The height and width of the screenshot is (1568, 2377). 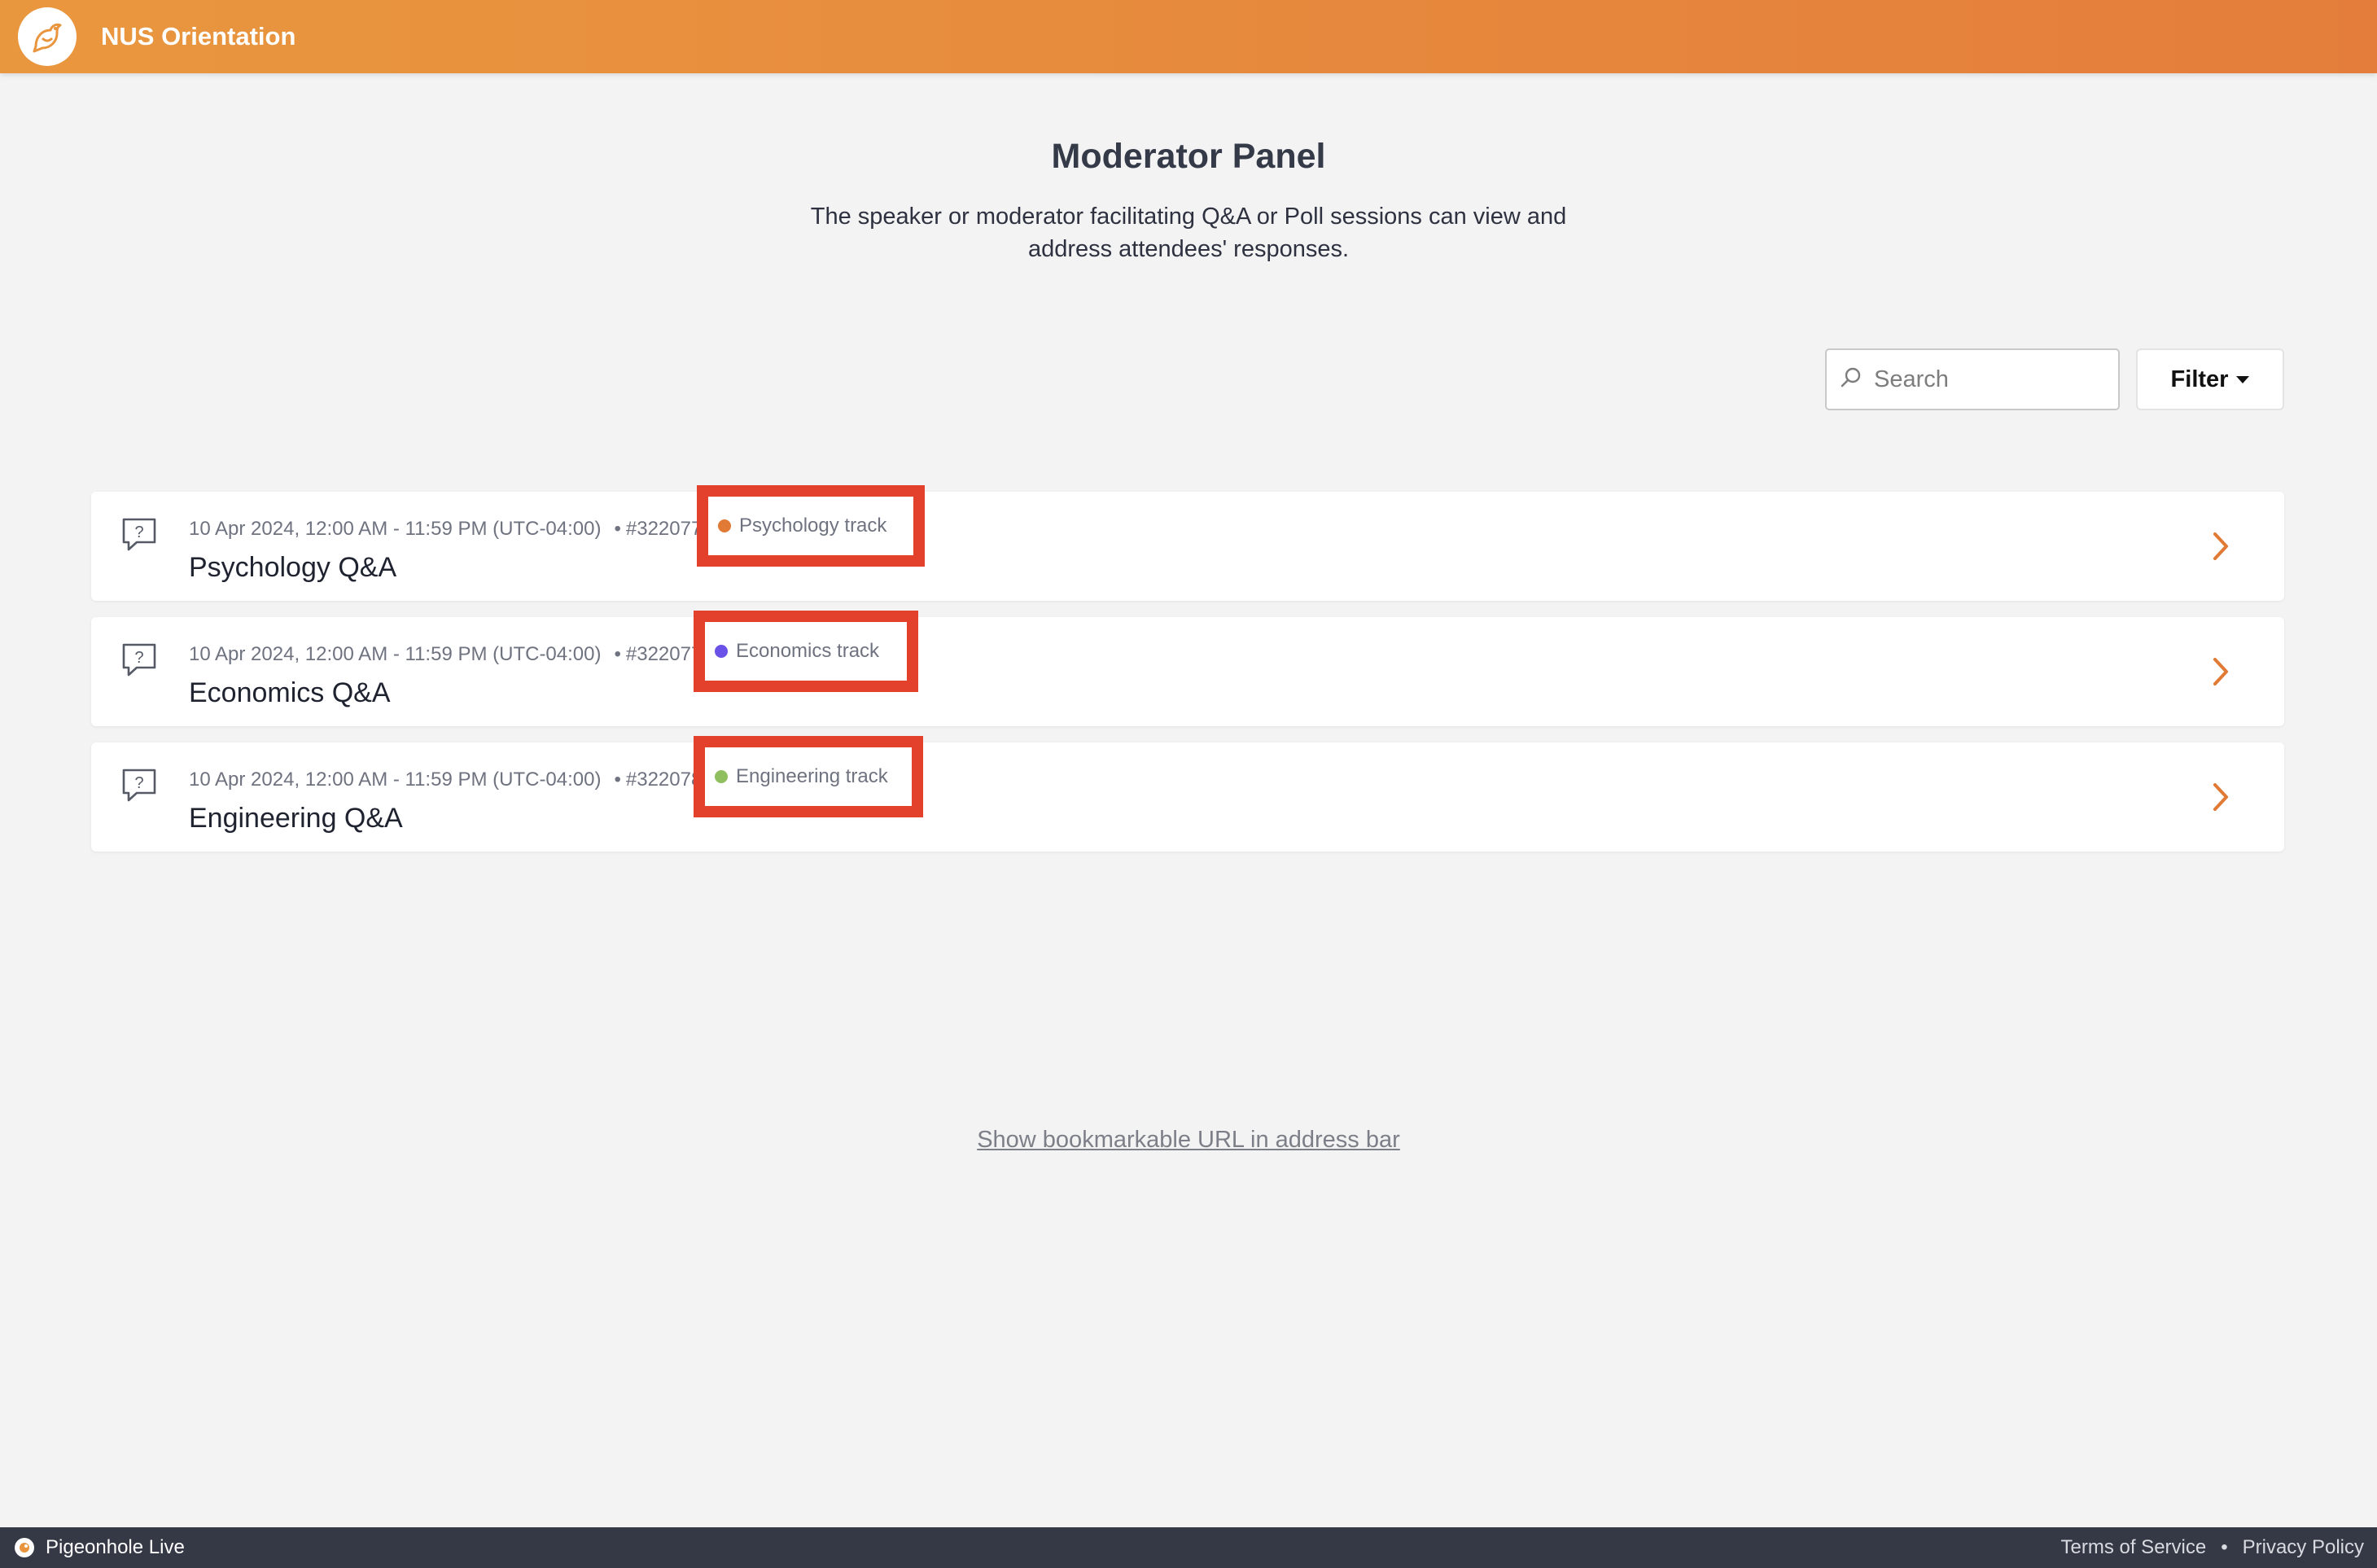 I want to click on footer-brand: Pigeonhole Live, so click(x=100, y=1547).